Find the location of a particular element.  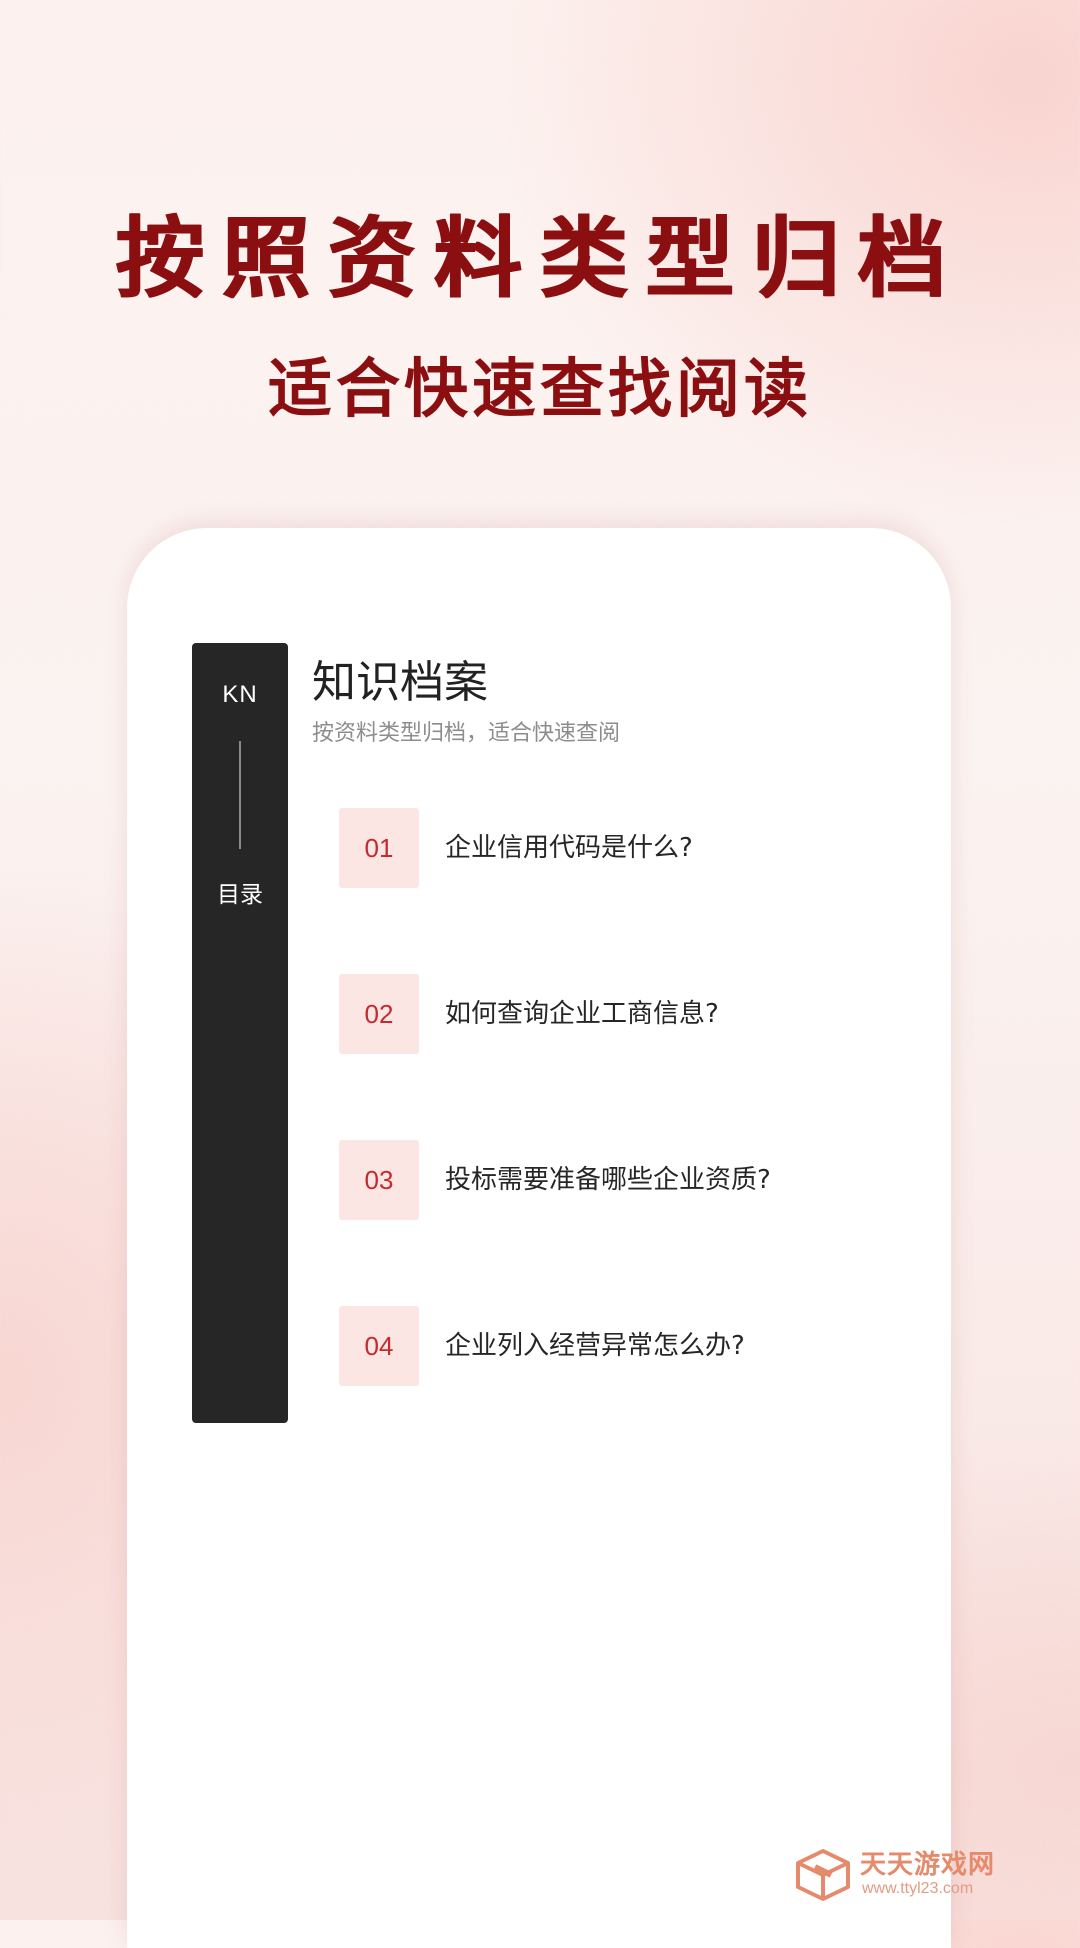

toc-number: 04 is located at coordinates (379, 1346).